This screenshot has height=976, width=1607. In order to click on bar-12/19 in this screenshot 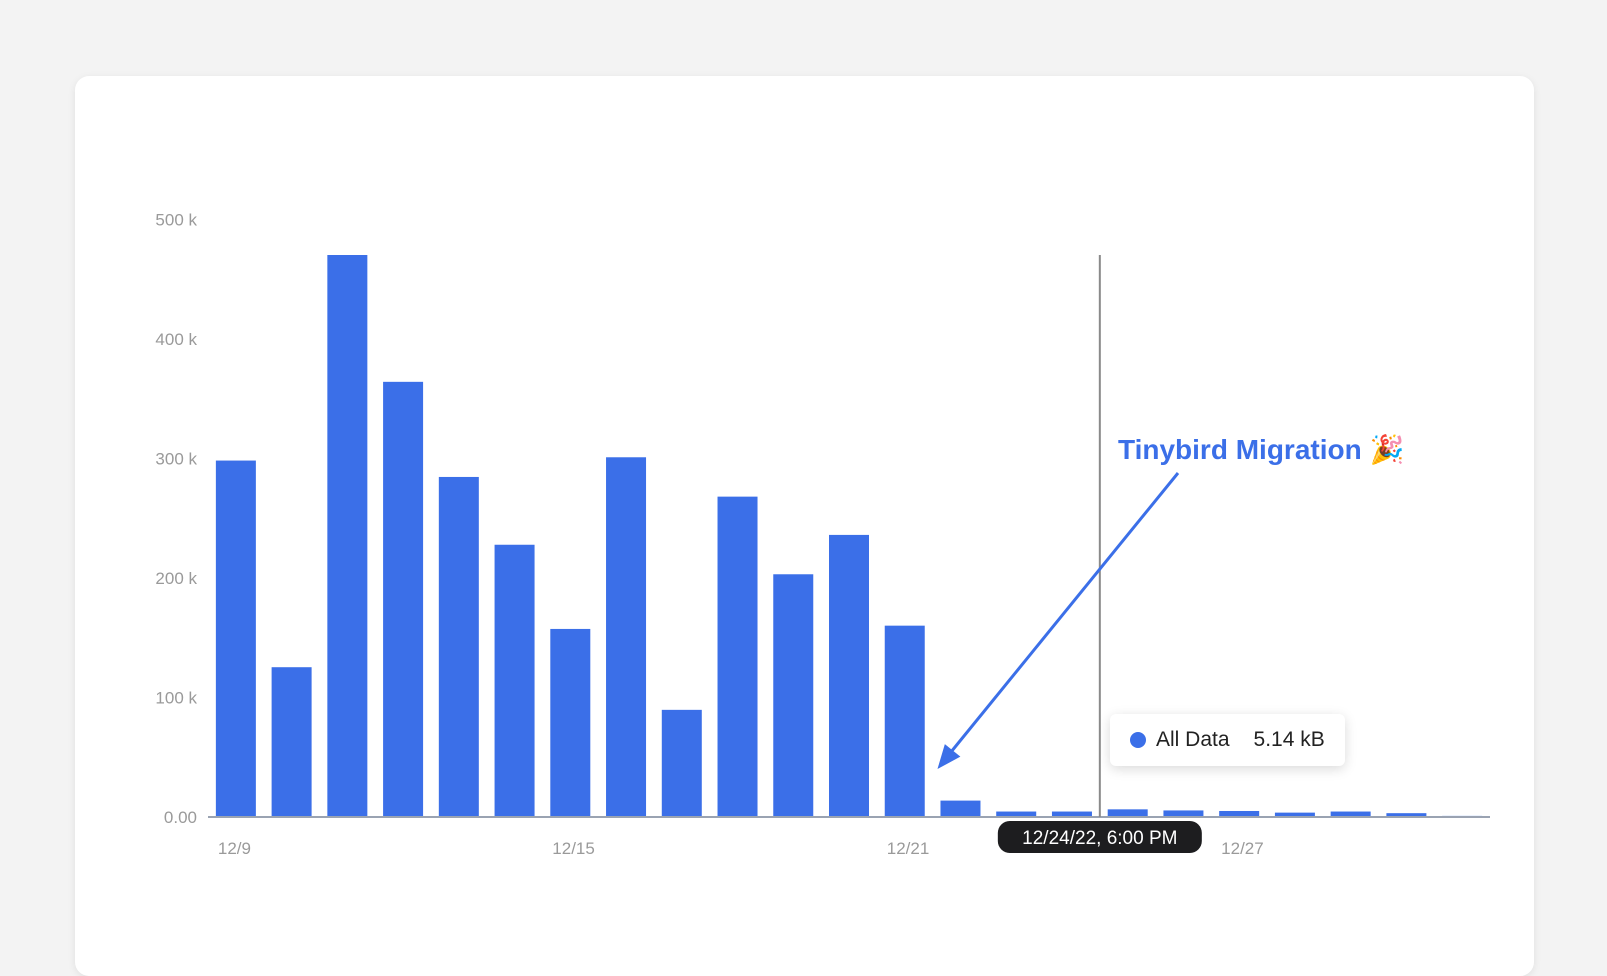, I will do `click(793, 695)`.